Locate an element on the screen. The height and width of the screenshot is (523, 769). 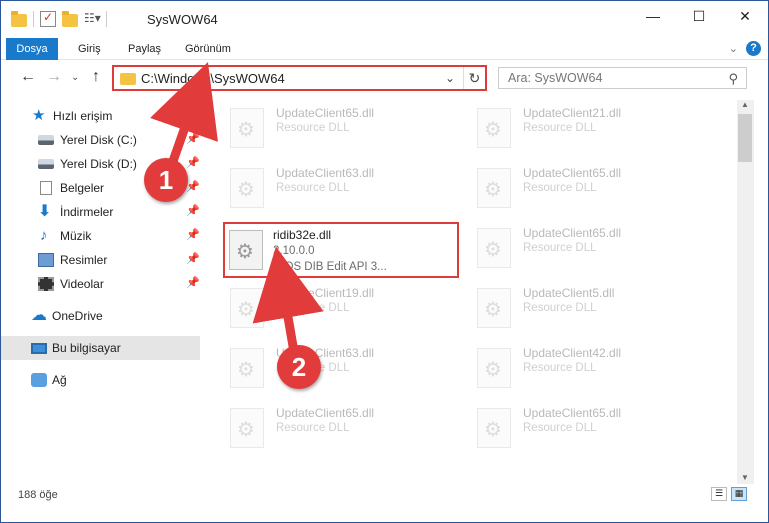
maximize-icon: ☐ is located at coordinates (699, 16).